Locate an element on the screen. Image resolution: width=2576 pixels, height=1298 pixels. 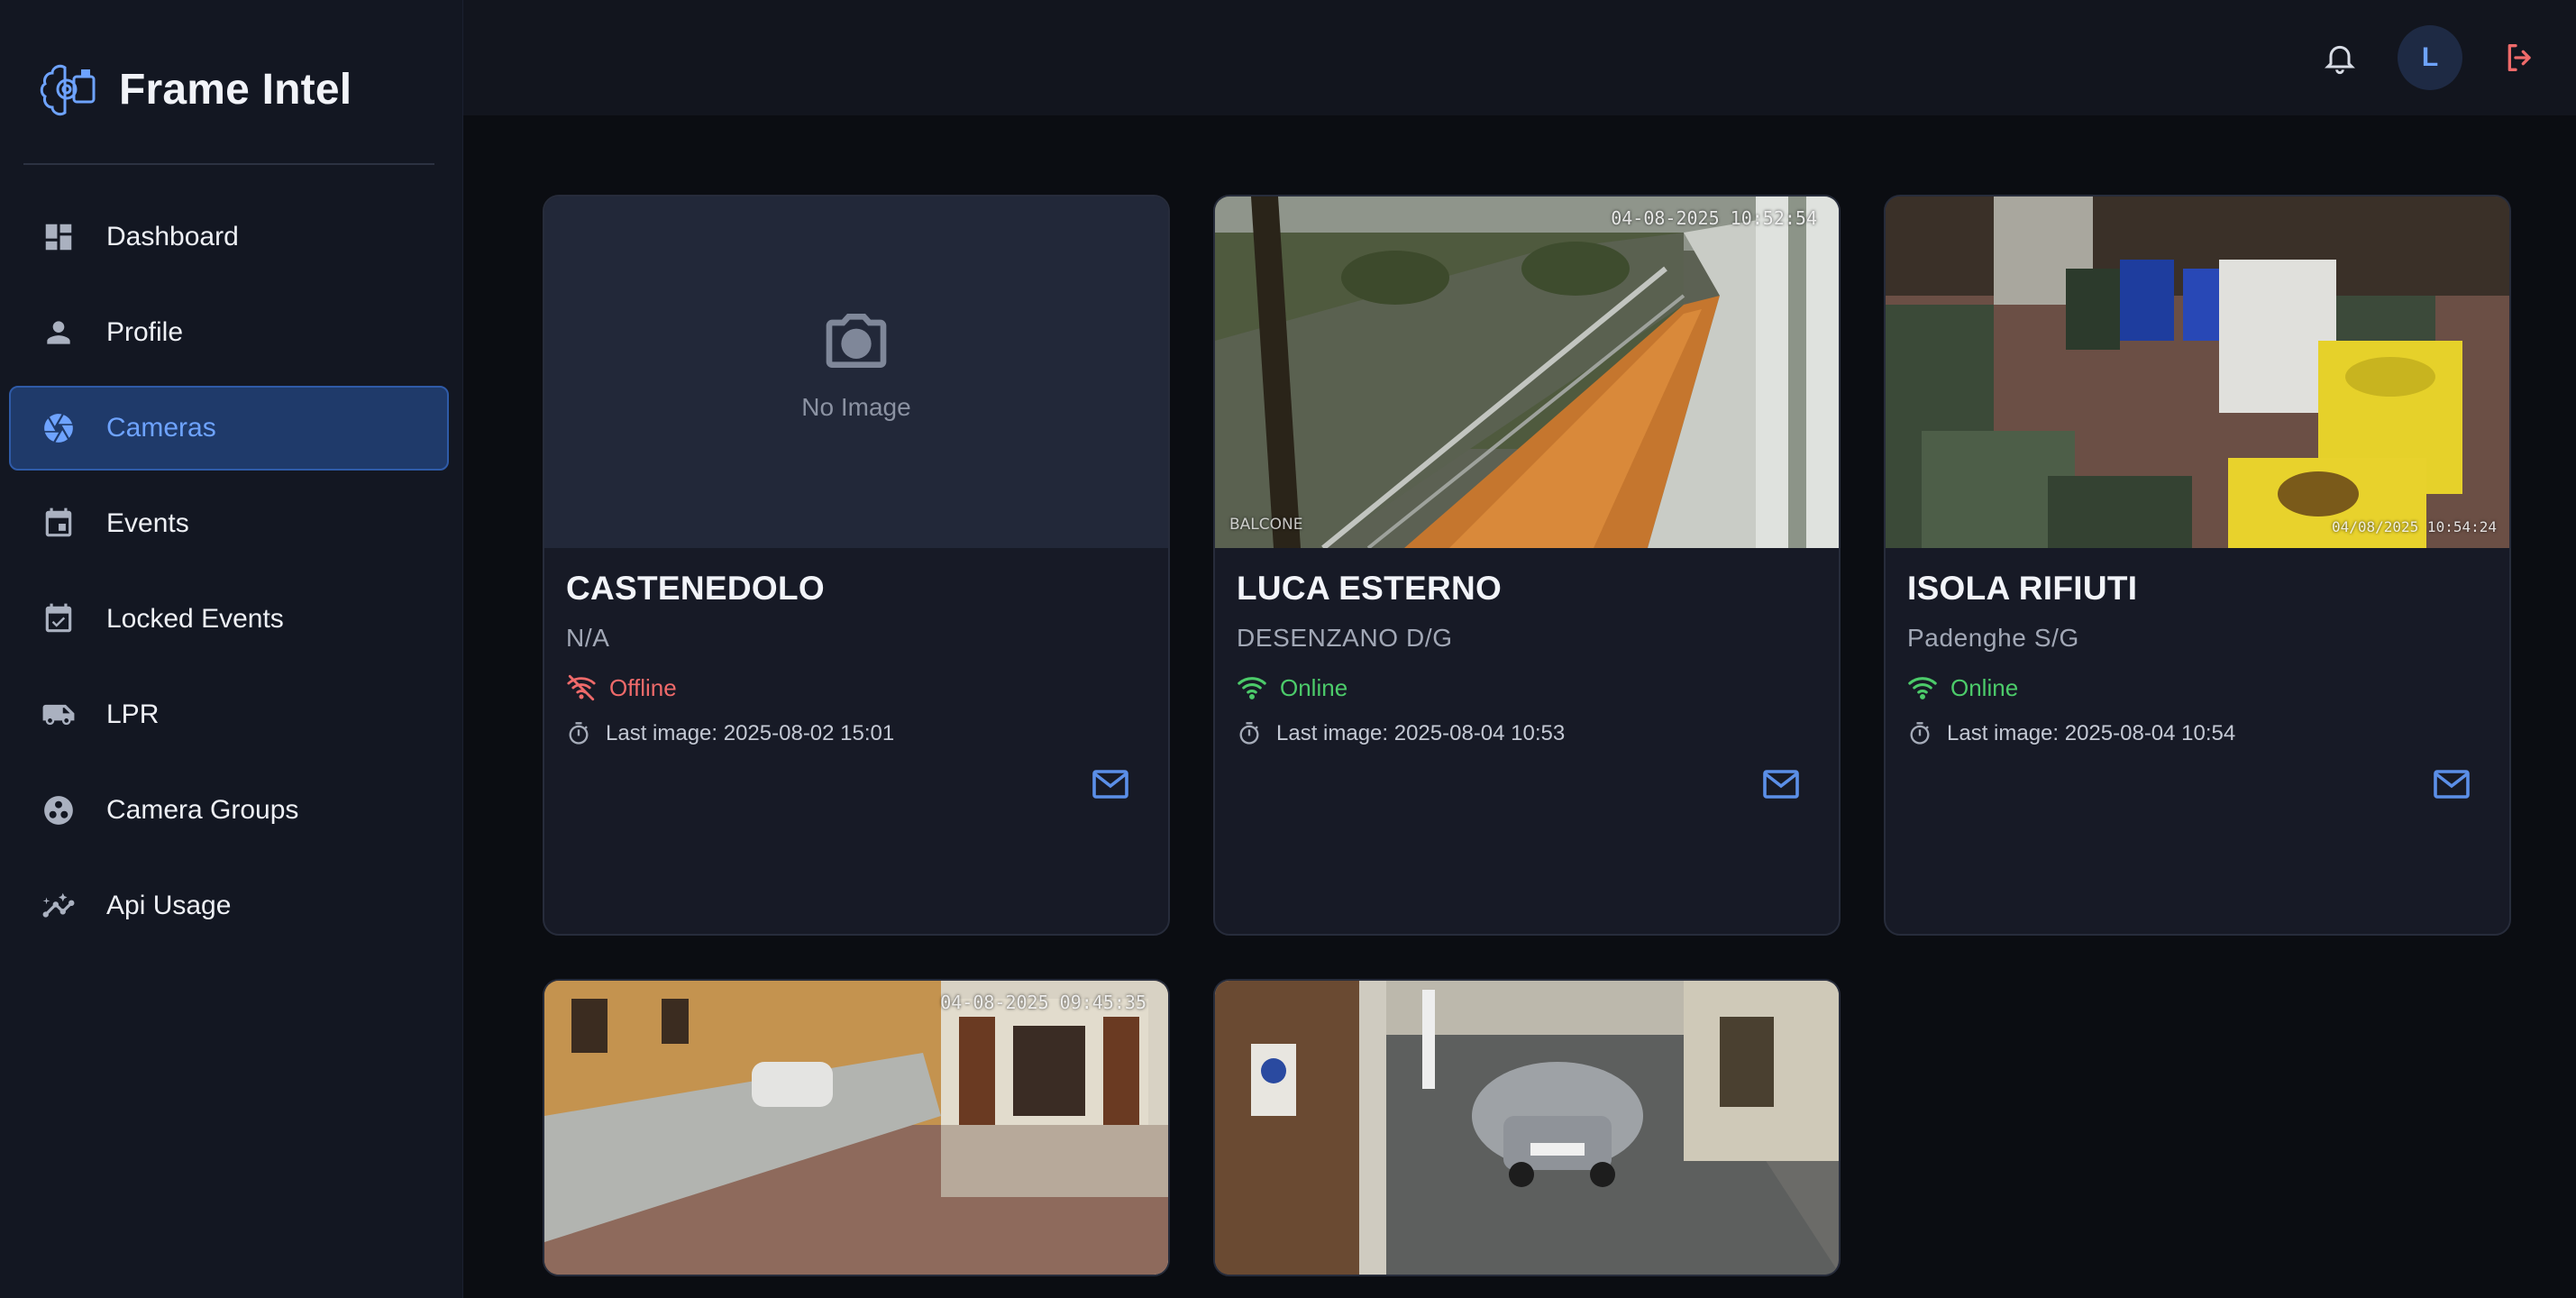
sidebar-item-lpr: LPR is located at coordinates (229, 714).